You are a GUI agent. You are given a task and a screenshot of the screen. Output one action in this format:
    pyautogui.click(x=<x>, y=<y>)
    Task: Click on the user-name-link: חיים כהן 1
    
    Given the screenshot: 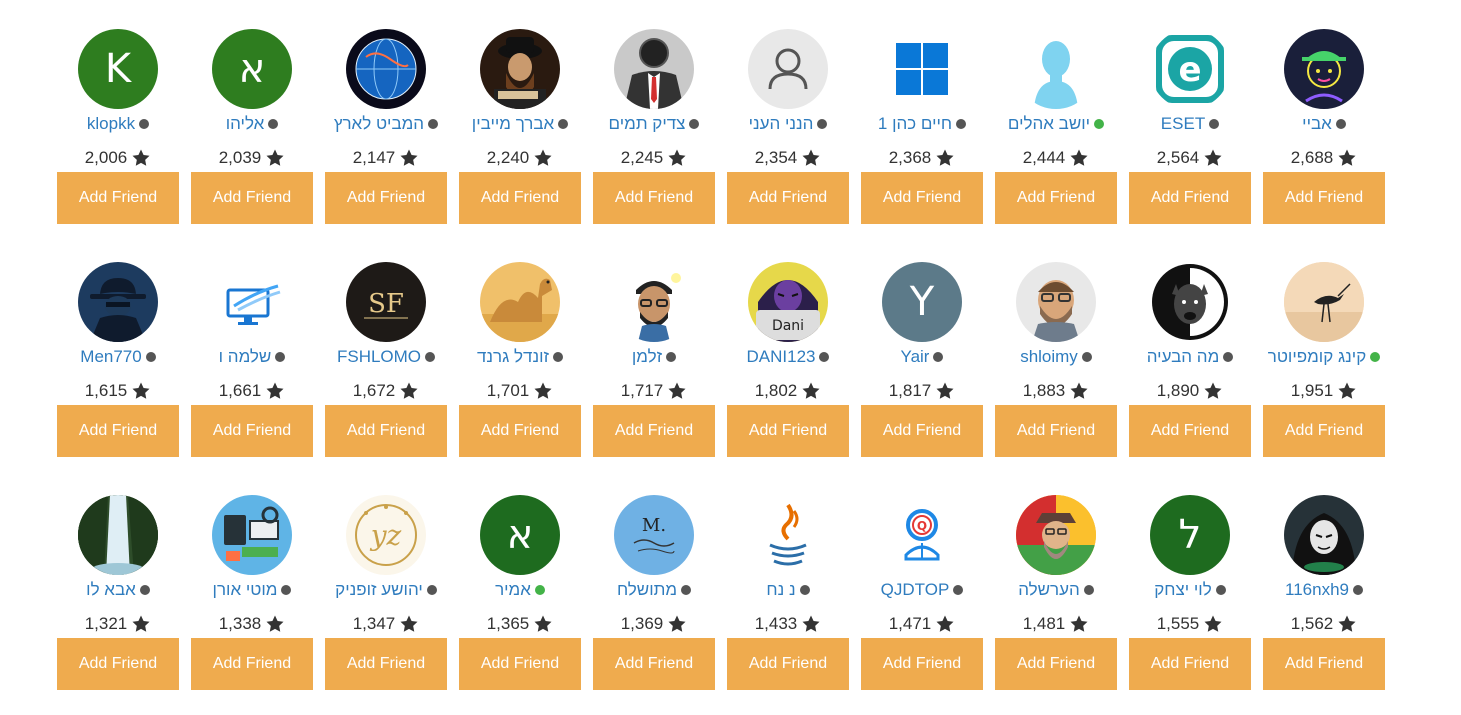 What is the action you would take?
    pyautogui.click(x=915, y=124)
    